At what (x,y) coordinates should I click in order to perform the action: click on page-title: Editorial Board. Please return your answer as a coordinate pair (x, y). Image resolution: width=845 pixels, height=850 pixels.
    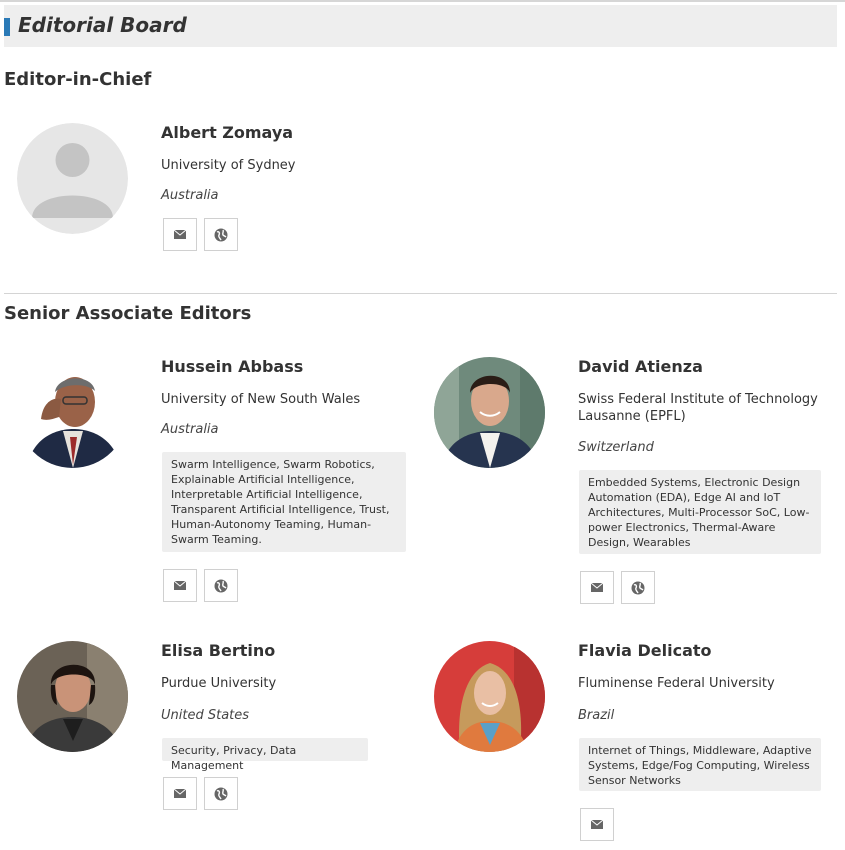
    Looking at the image, I should click on (102, 25).